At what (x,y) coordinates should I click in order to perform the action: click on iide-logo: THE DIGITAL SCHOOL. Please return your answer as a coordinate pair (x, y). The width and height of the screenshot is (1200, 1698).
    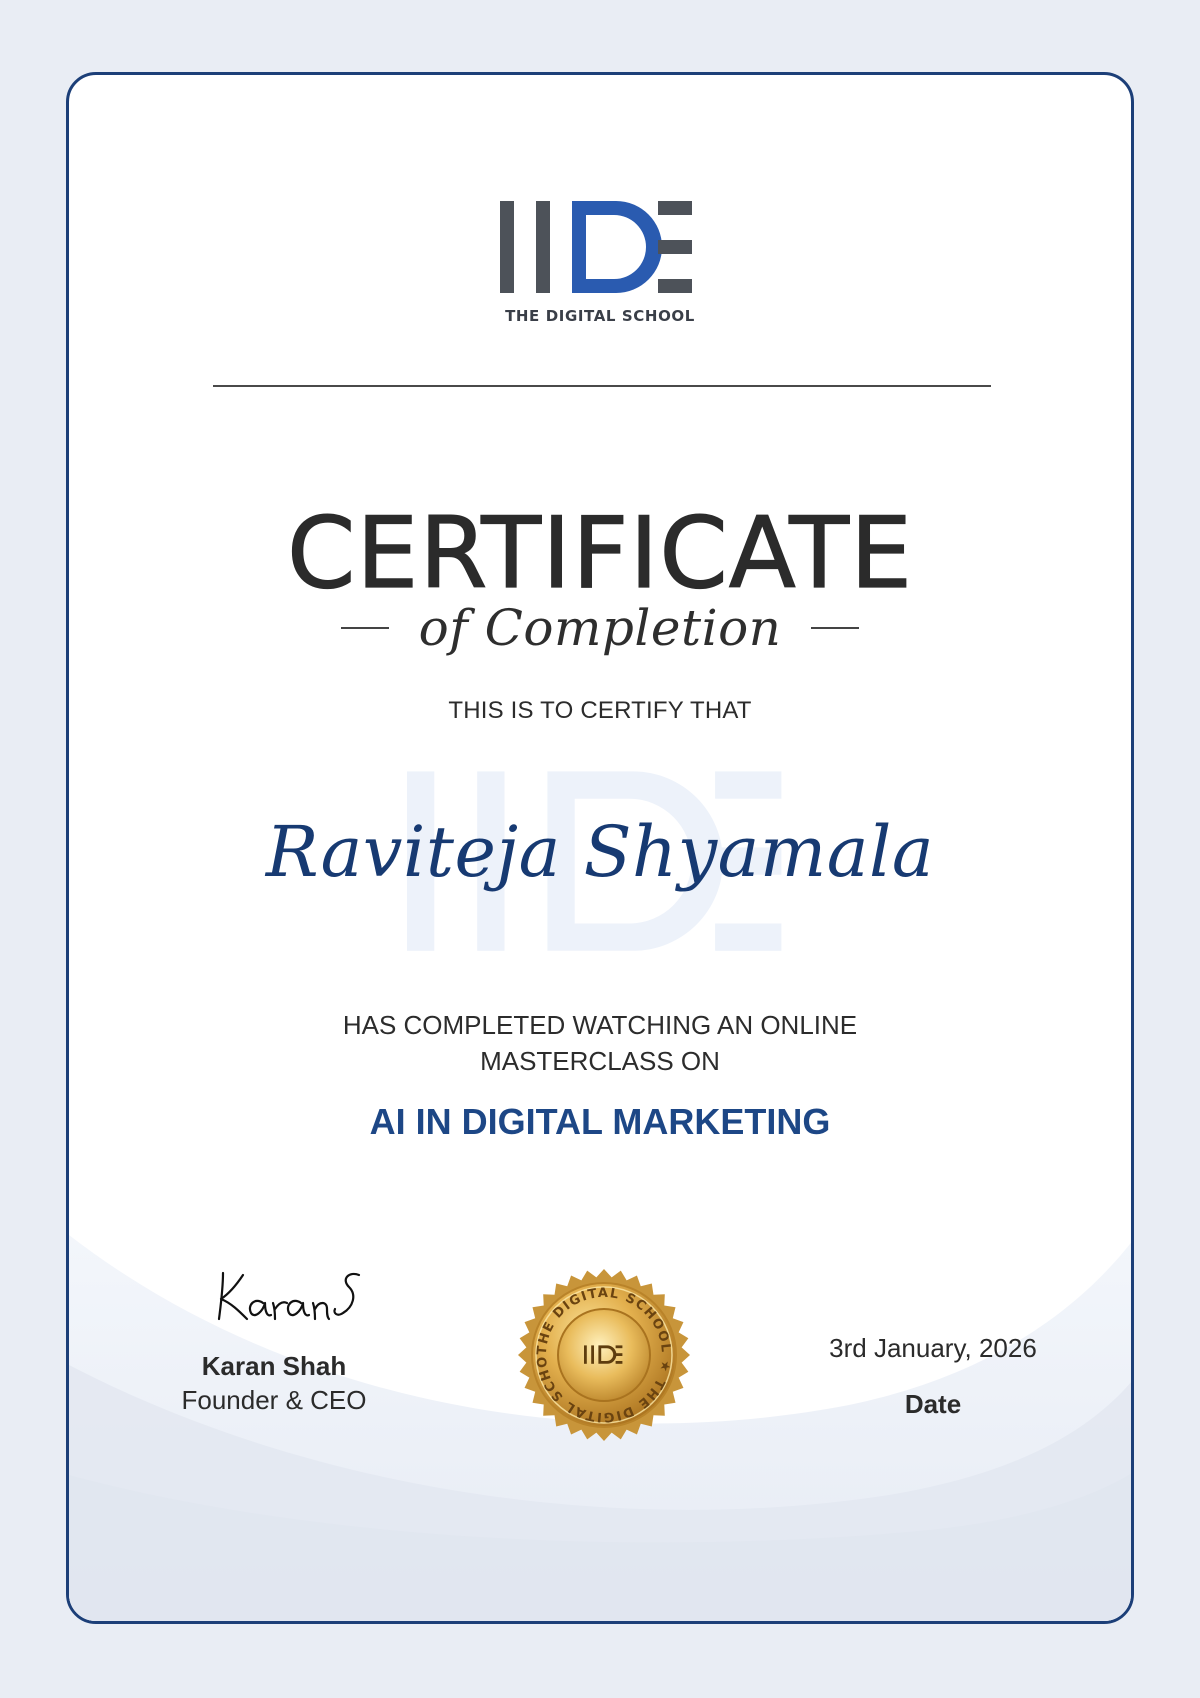
    Looking at the image, I should click on (600, 262).